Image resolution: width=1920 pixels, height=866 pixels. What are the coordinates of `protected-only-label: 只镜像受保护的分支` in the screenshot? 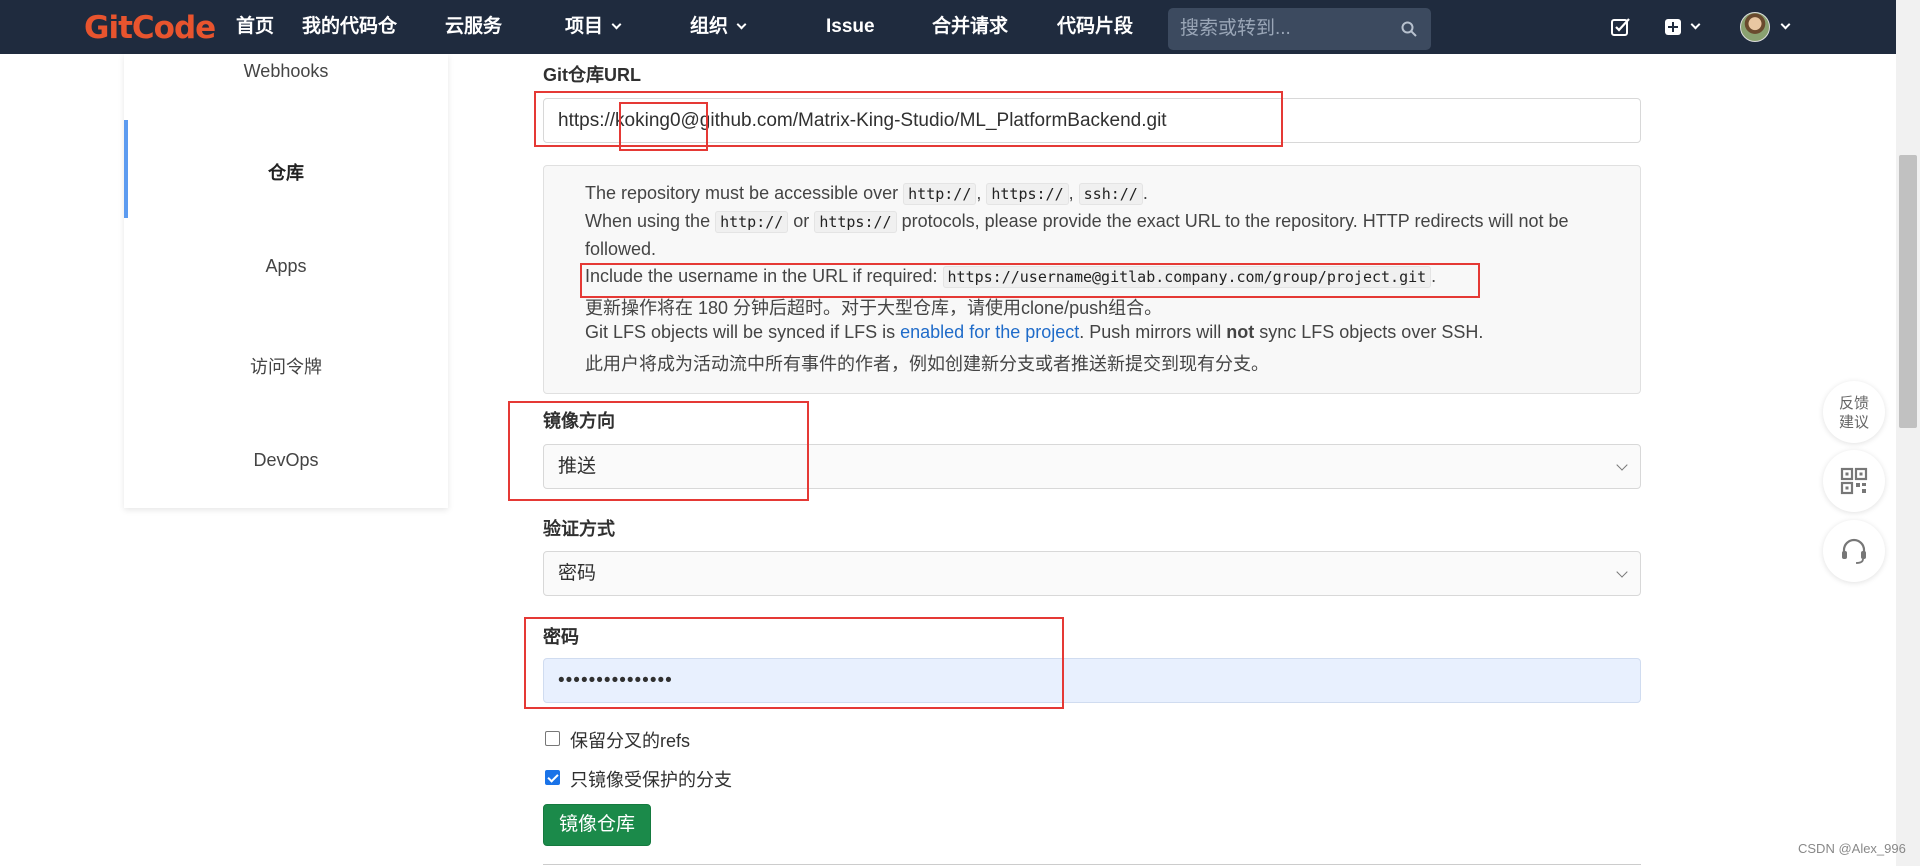 It's located at (651, 779).